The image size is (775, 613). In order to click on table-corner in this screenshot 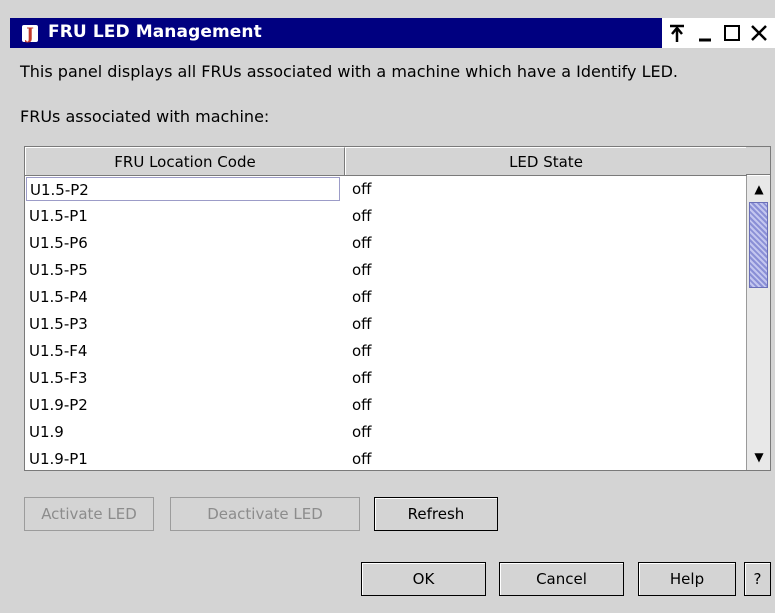, I will do `click(758, 161)`.